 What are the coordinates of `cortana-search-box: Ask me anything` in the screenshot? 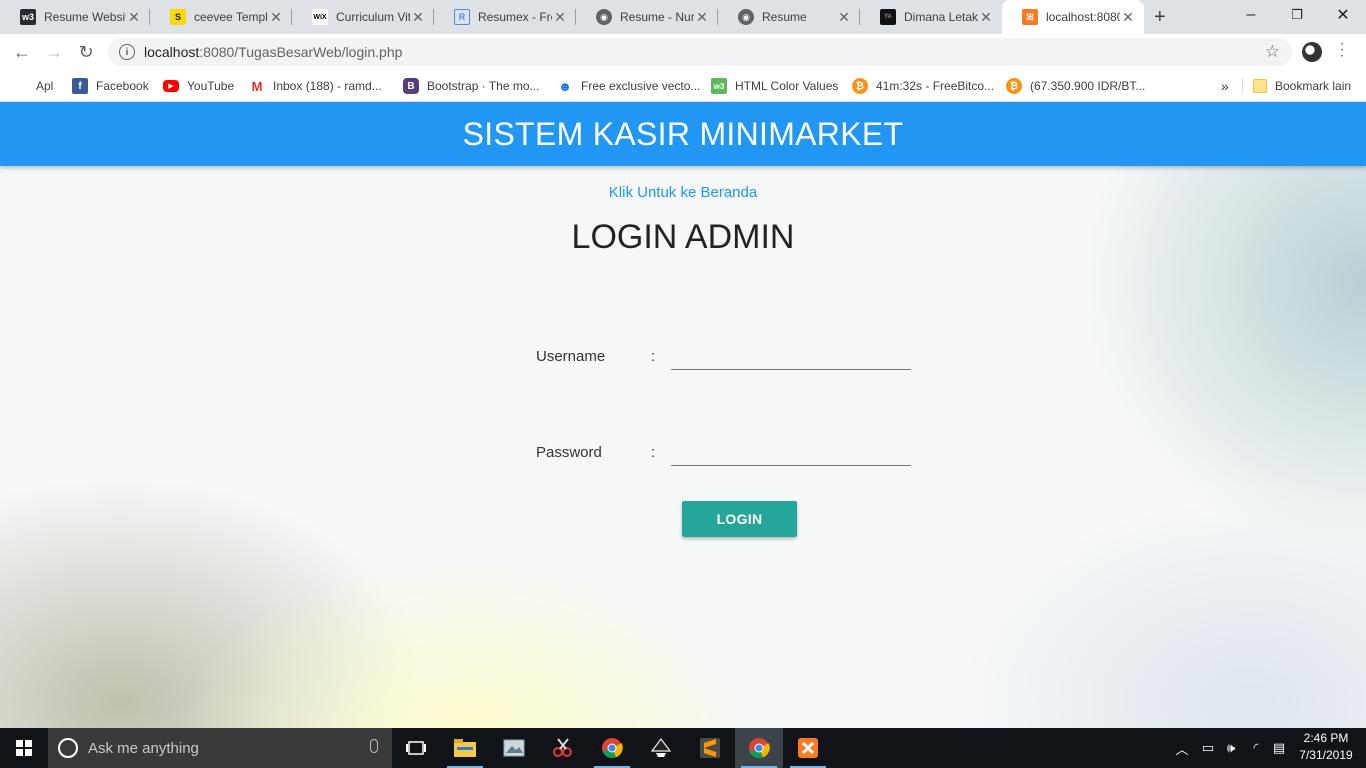 It's located at (220, 748).